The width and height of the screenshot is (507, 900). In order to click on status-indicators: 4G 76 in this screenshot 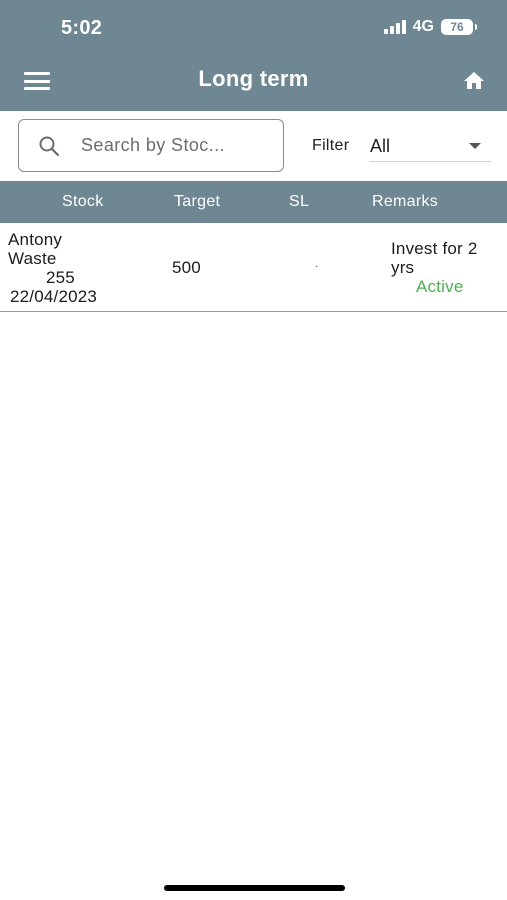, I will do `click(430, 27)`.